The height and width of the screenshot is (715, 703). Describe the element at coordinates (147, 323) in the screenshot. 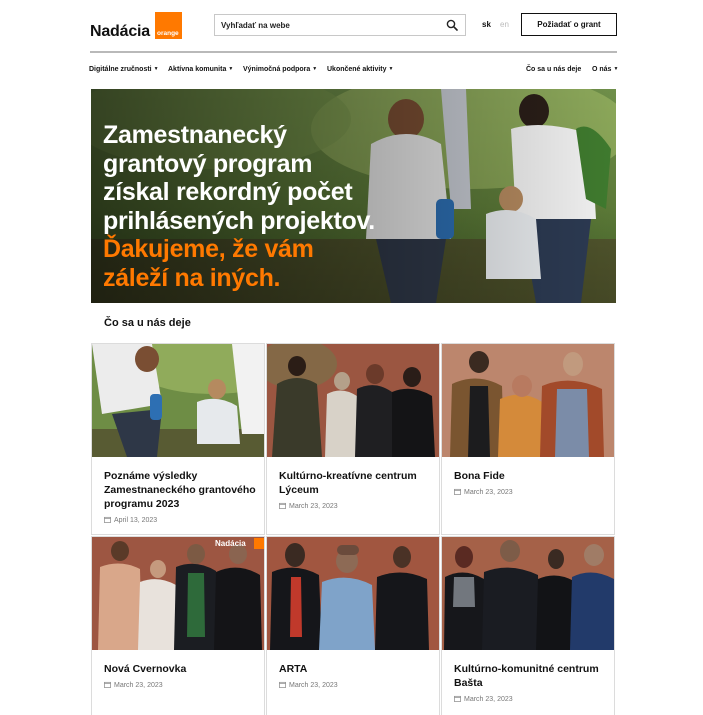

I see `section-title: Čo sa u nás deje` at that location.